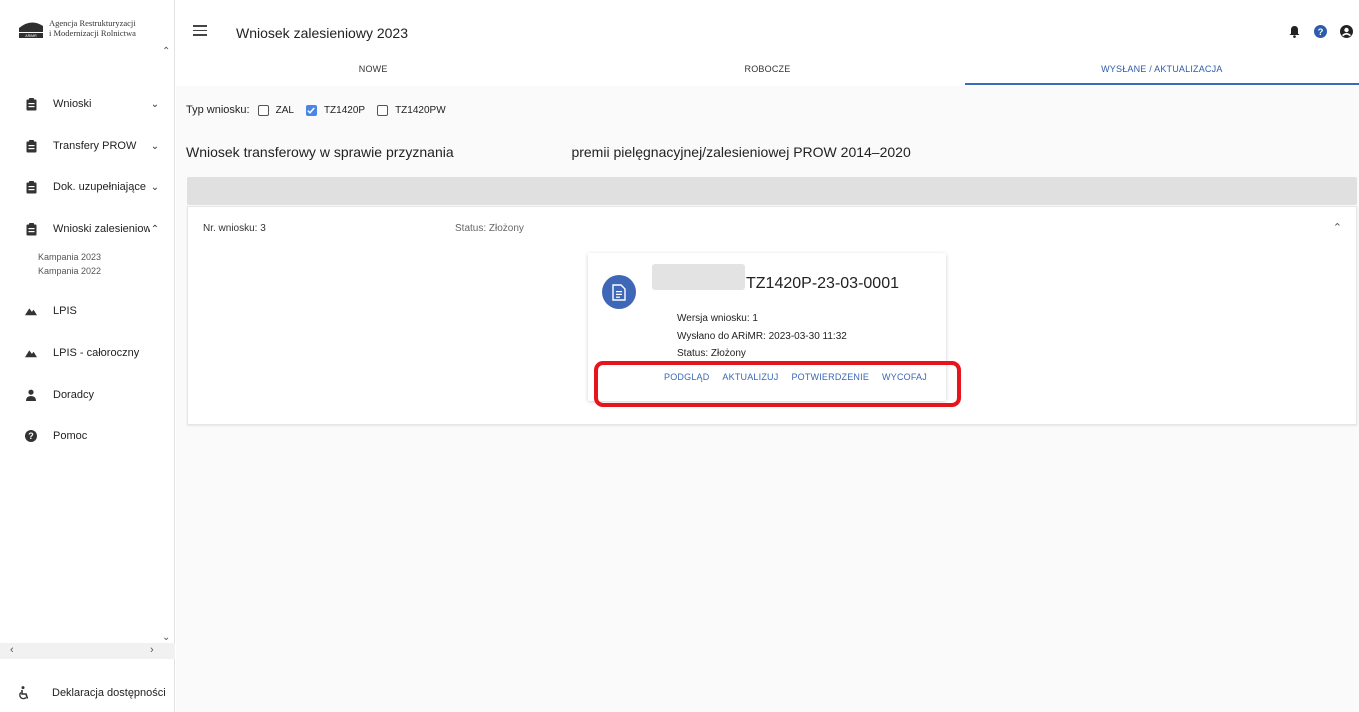 The height and width of the screenshot is (712, 1359). Describe the element at coordinates (25, 693) in the screenshot. I see `accessibility-icon` at that location.